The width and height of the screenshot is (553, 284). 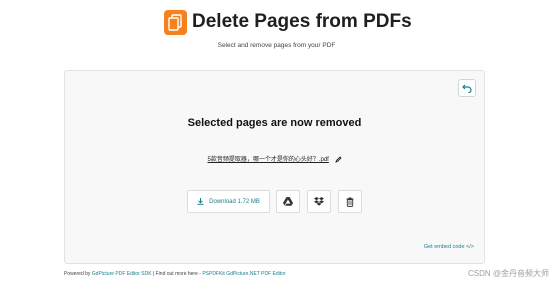 I want to click on google-drive-button, so click(x=288, y=201).